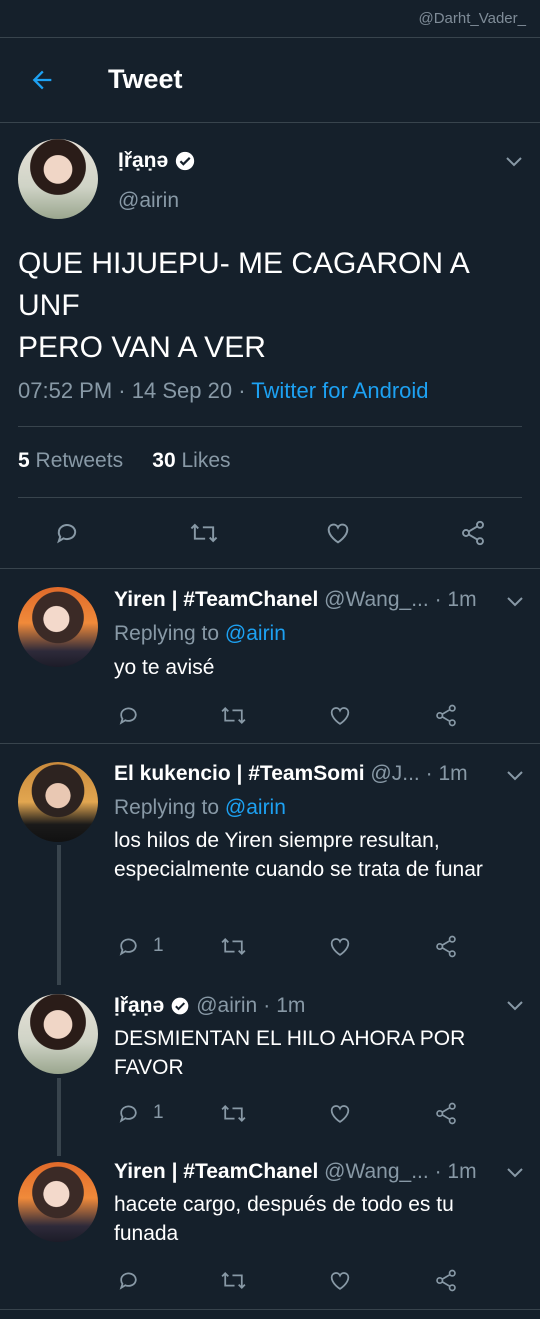  I want to click on reply-header: El kukencio | #TeamSomi @J... · 1m, so click(302, 774).